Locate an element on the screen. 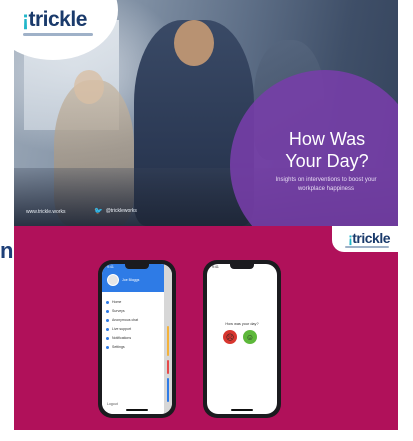  survey-icon is located at coordinates (107, 311).